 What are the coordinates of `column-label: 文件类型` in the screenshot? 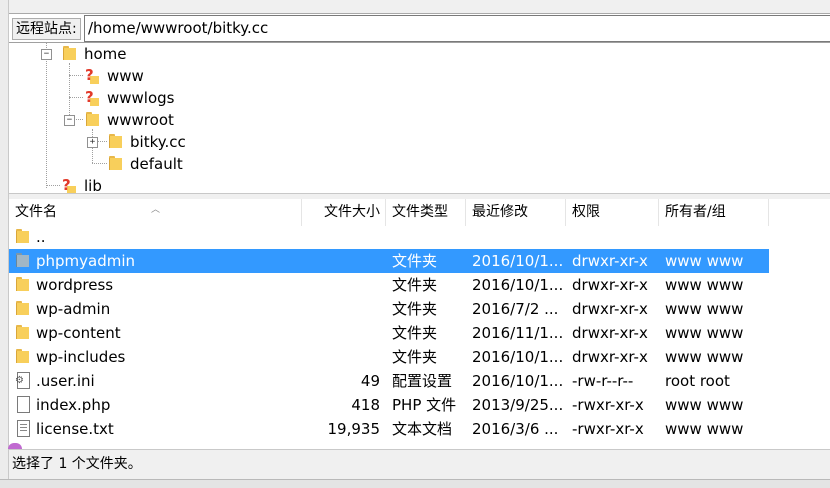 It's located at (420, 212).